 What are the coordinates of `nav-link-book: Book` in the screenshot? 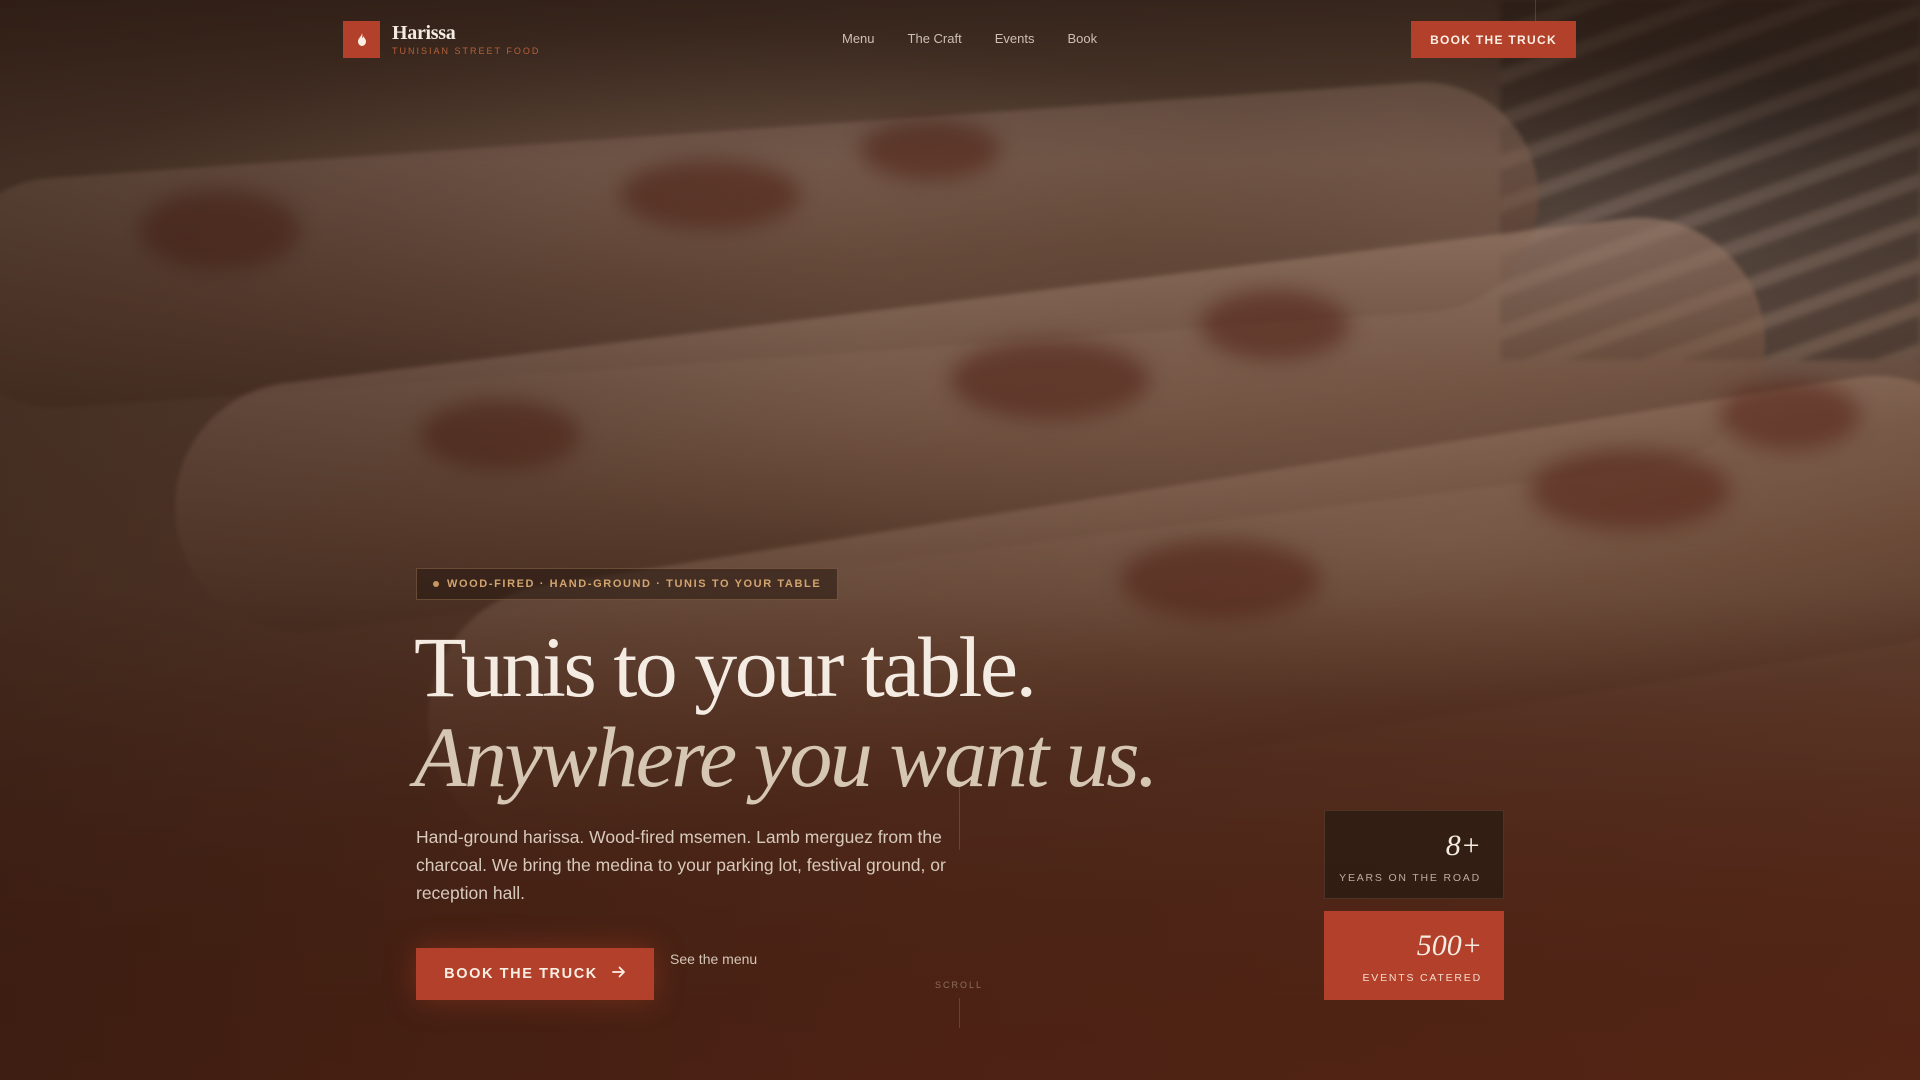 It's located at (1082, 39).